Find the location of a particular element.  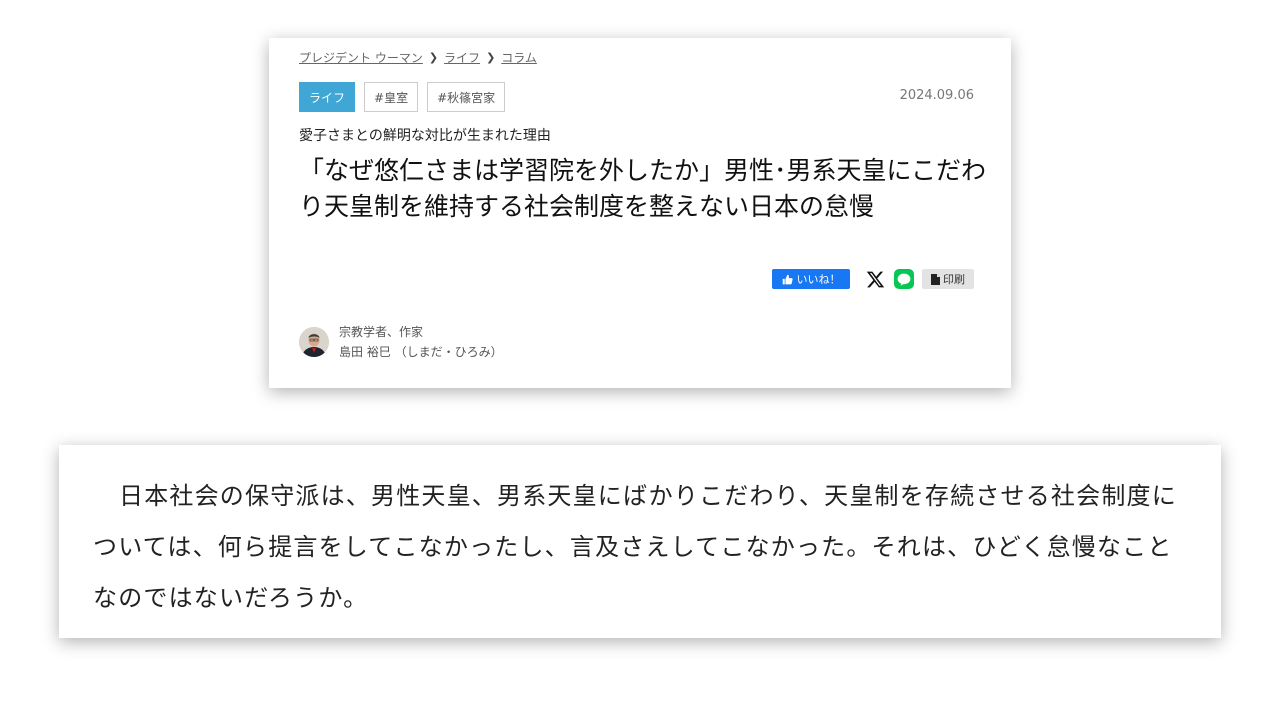

breadcrumb: プレジデント ウーマン ❯ ライフ ❯ コラム is located at coordinates (418, 57).